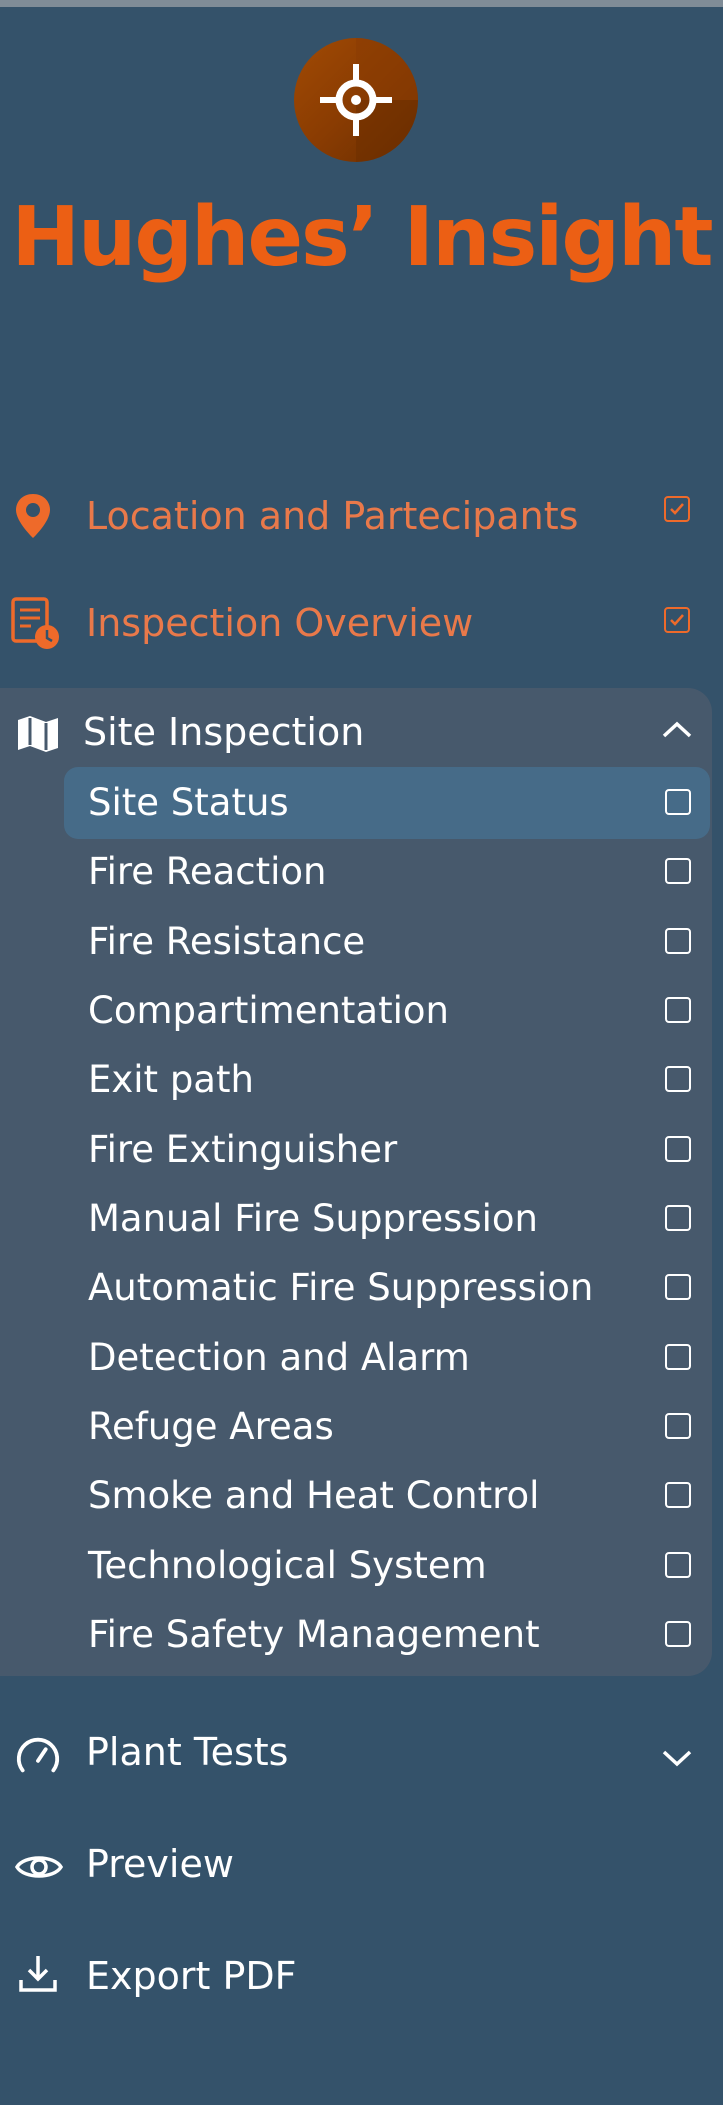 The width and height of the screenshot is (723, 2105). Describe the element at coordinates (39, 1867) in the screenshot. I see `eye-icon` at that location.